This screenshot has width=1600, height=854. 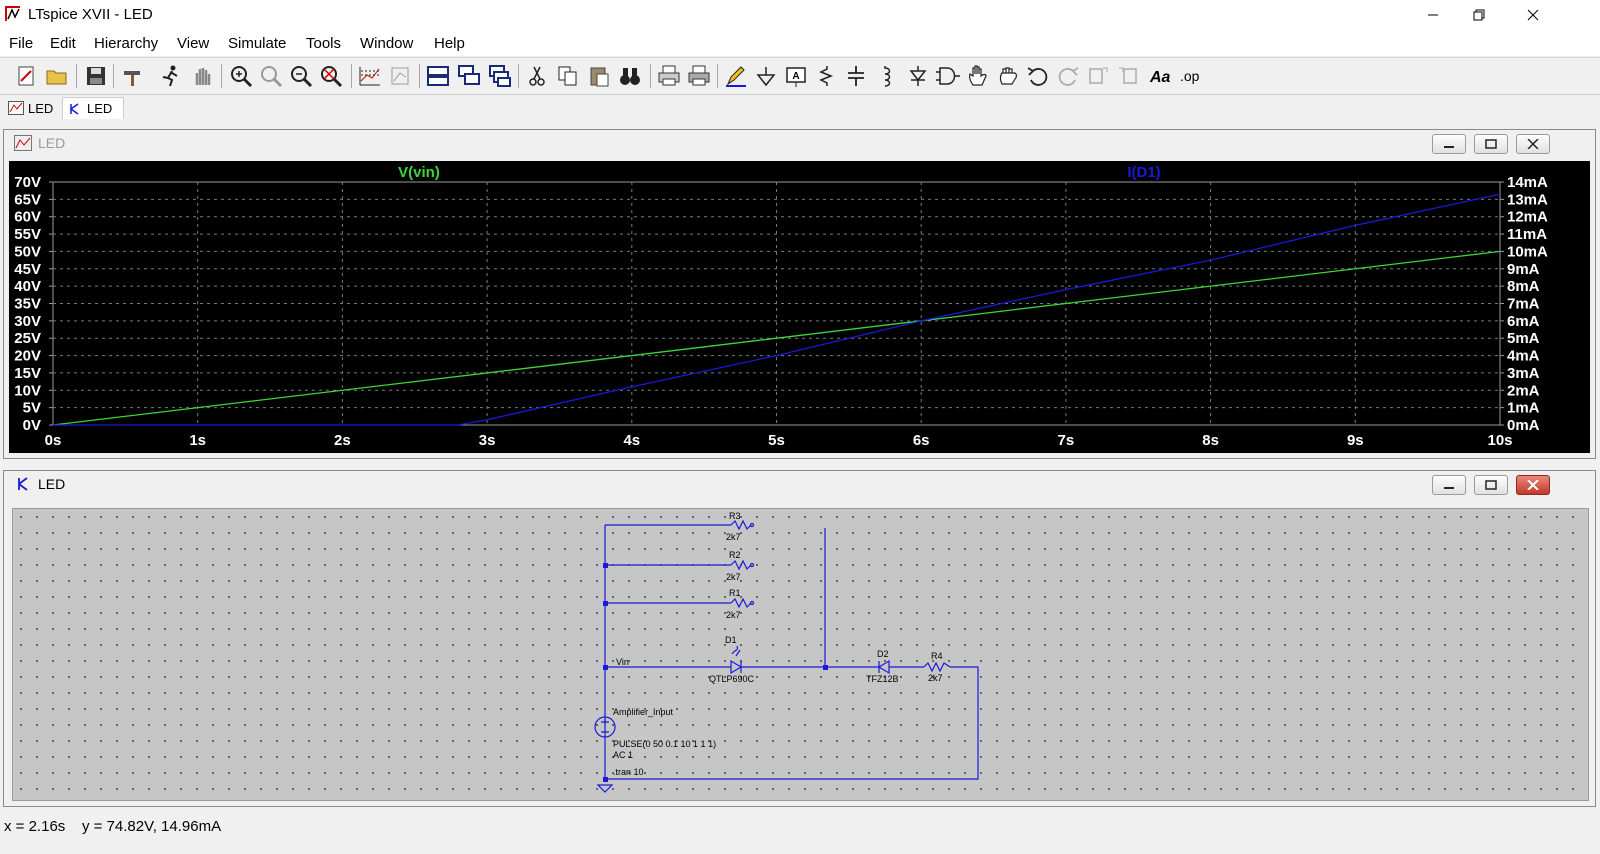 What do you see at coordinates (1527, 182) in the screenshot?
I see `y-right-tick-label: 14mA` at bounding box center [1527, 182].